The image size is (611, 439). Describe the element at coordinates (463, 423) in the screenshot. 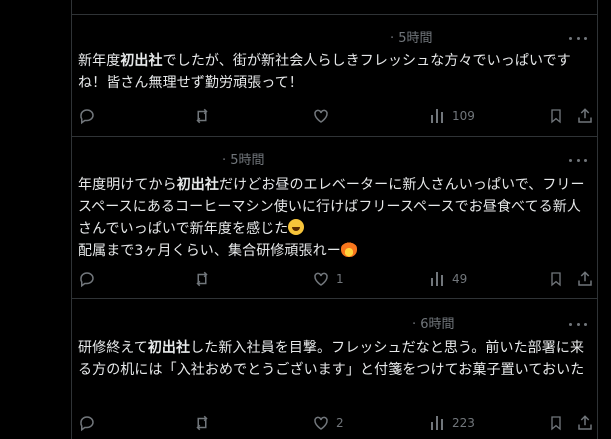

I see `views-count: 223` at that location.